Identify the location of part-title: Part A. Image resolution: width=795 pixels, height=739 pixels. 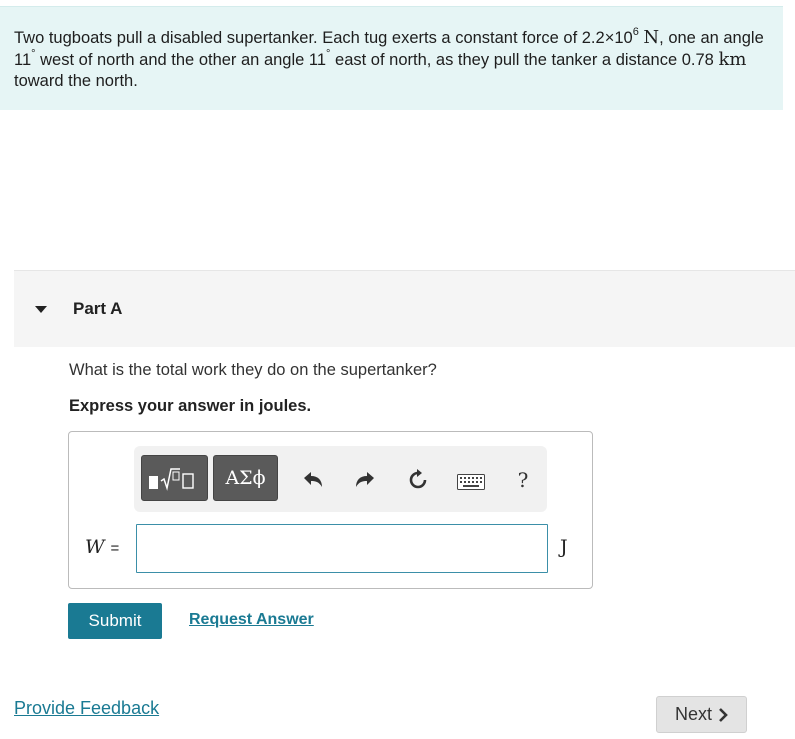
(98, 308).